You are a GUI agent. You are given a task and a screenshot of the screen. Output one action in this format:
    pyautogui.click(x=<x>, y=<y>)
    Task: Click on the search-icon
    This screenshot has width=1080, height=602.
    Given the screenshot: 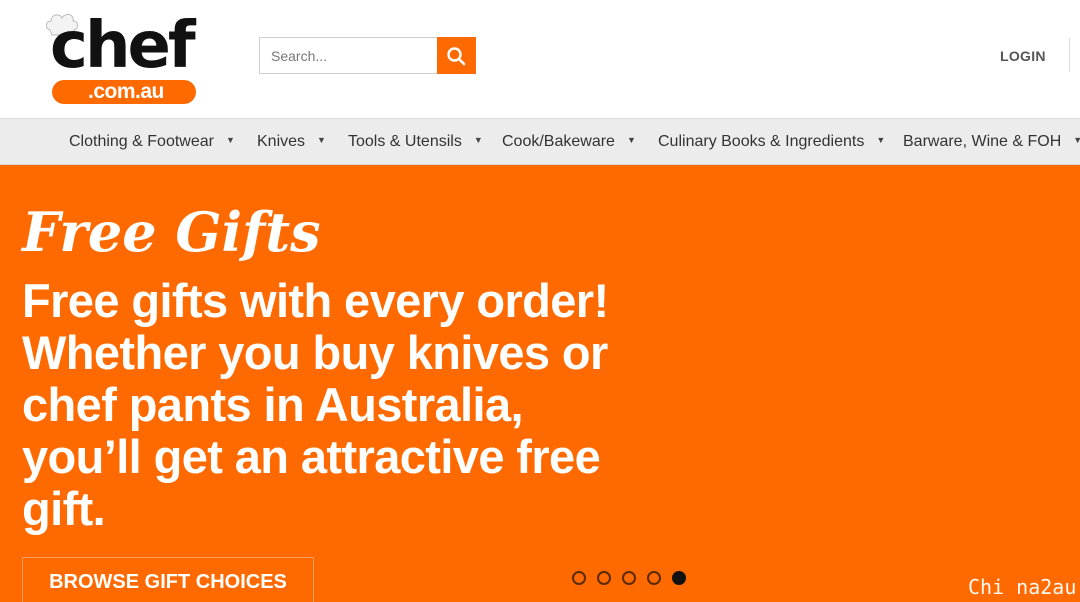 What is the action you would take?
    pyautogui.click(x=456, y=56)
    